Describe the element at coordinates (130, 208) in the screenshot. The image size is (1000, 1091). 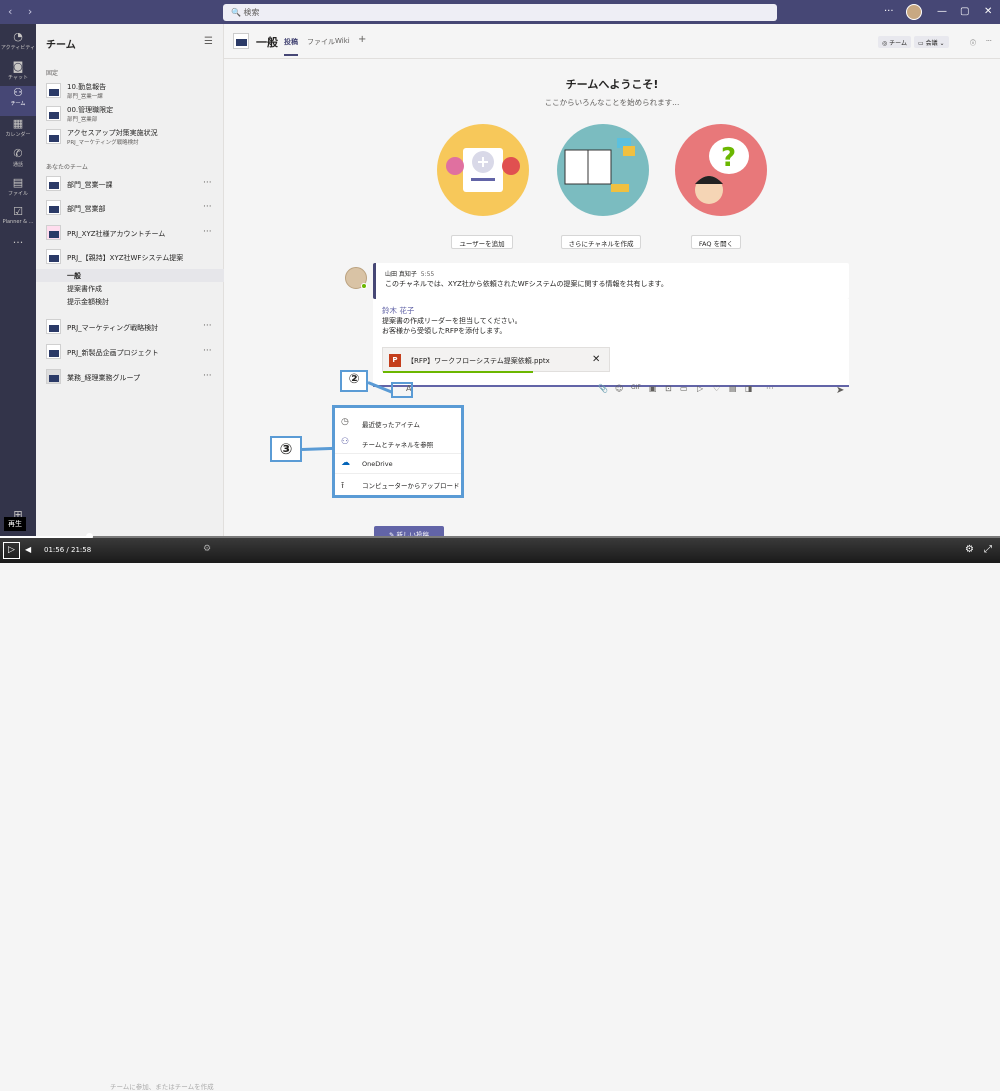
I see `team-item: 部門_営業部 ···` at that location.